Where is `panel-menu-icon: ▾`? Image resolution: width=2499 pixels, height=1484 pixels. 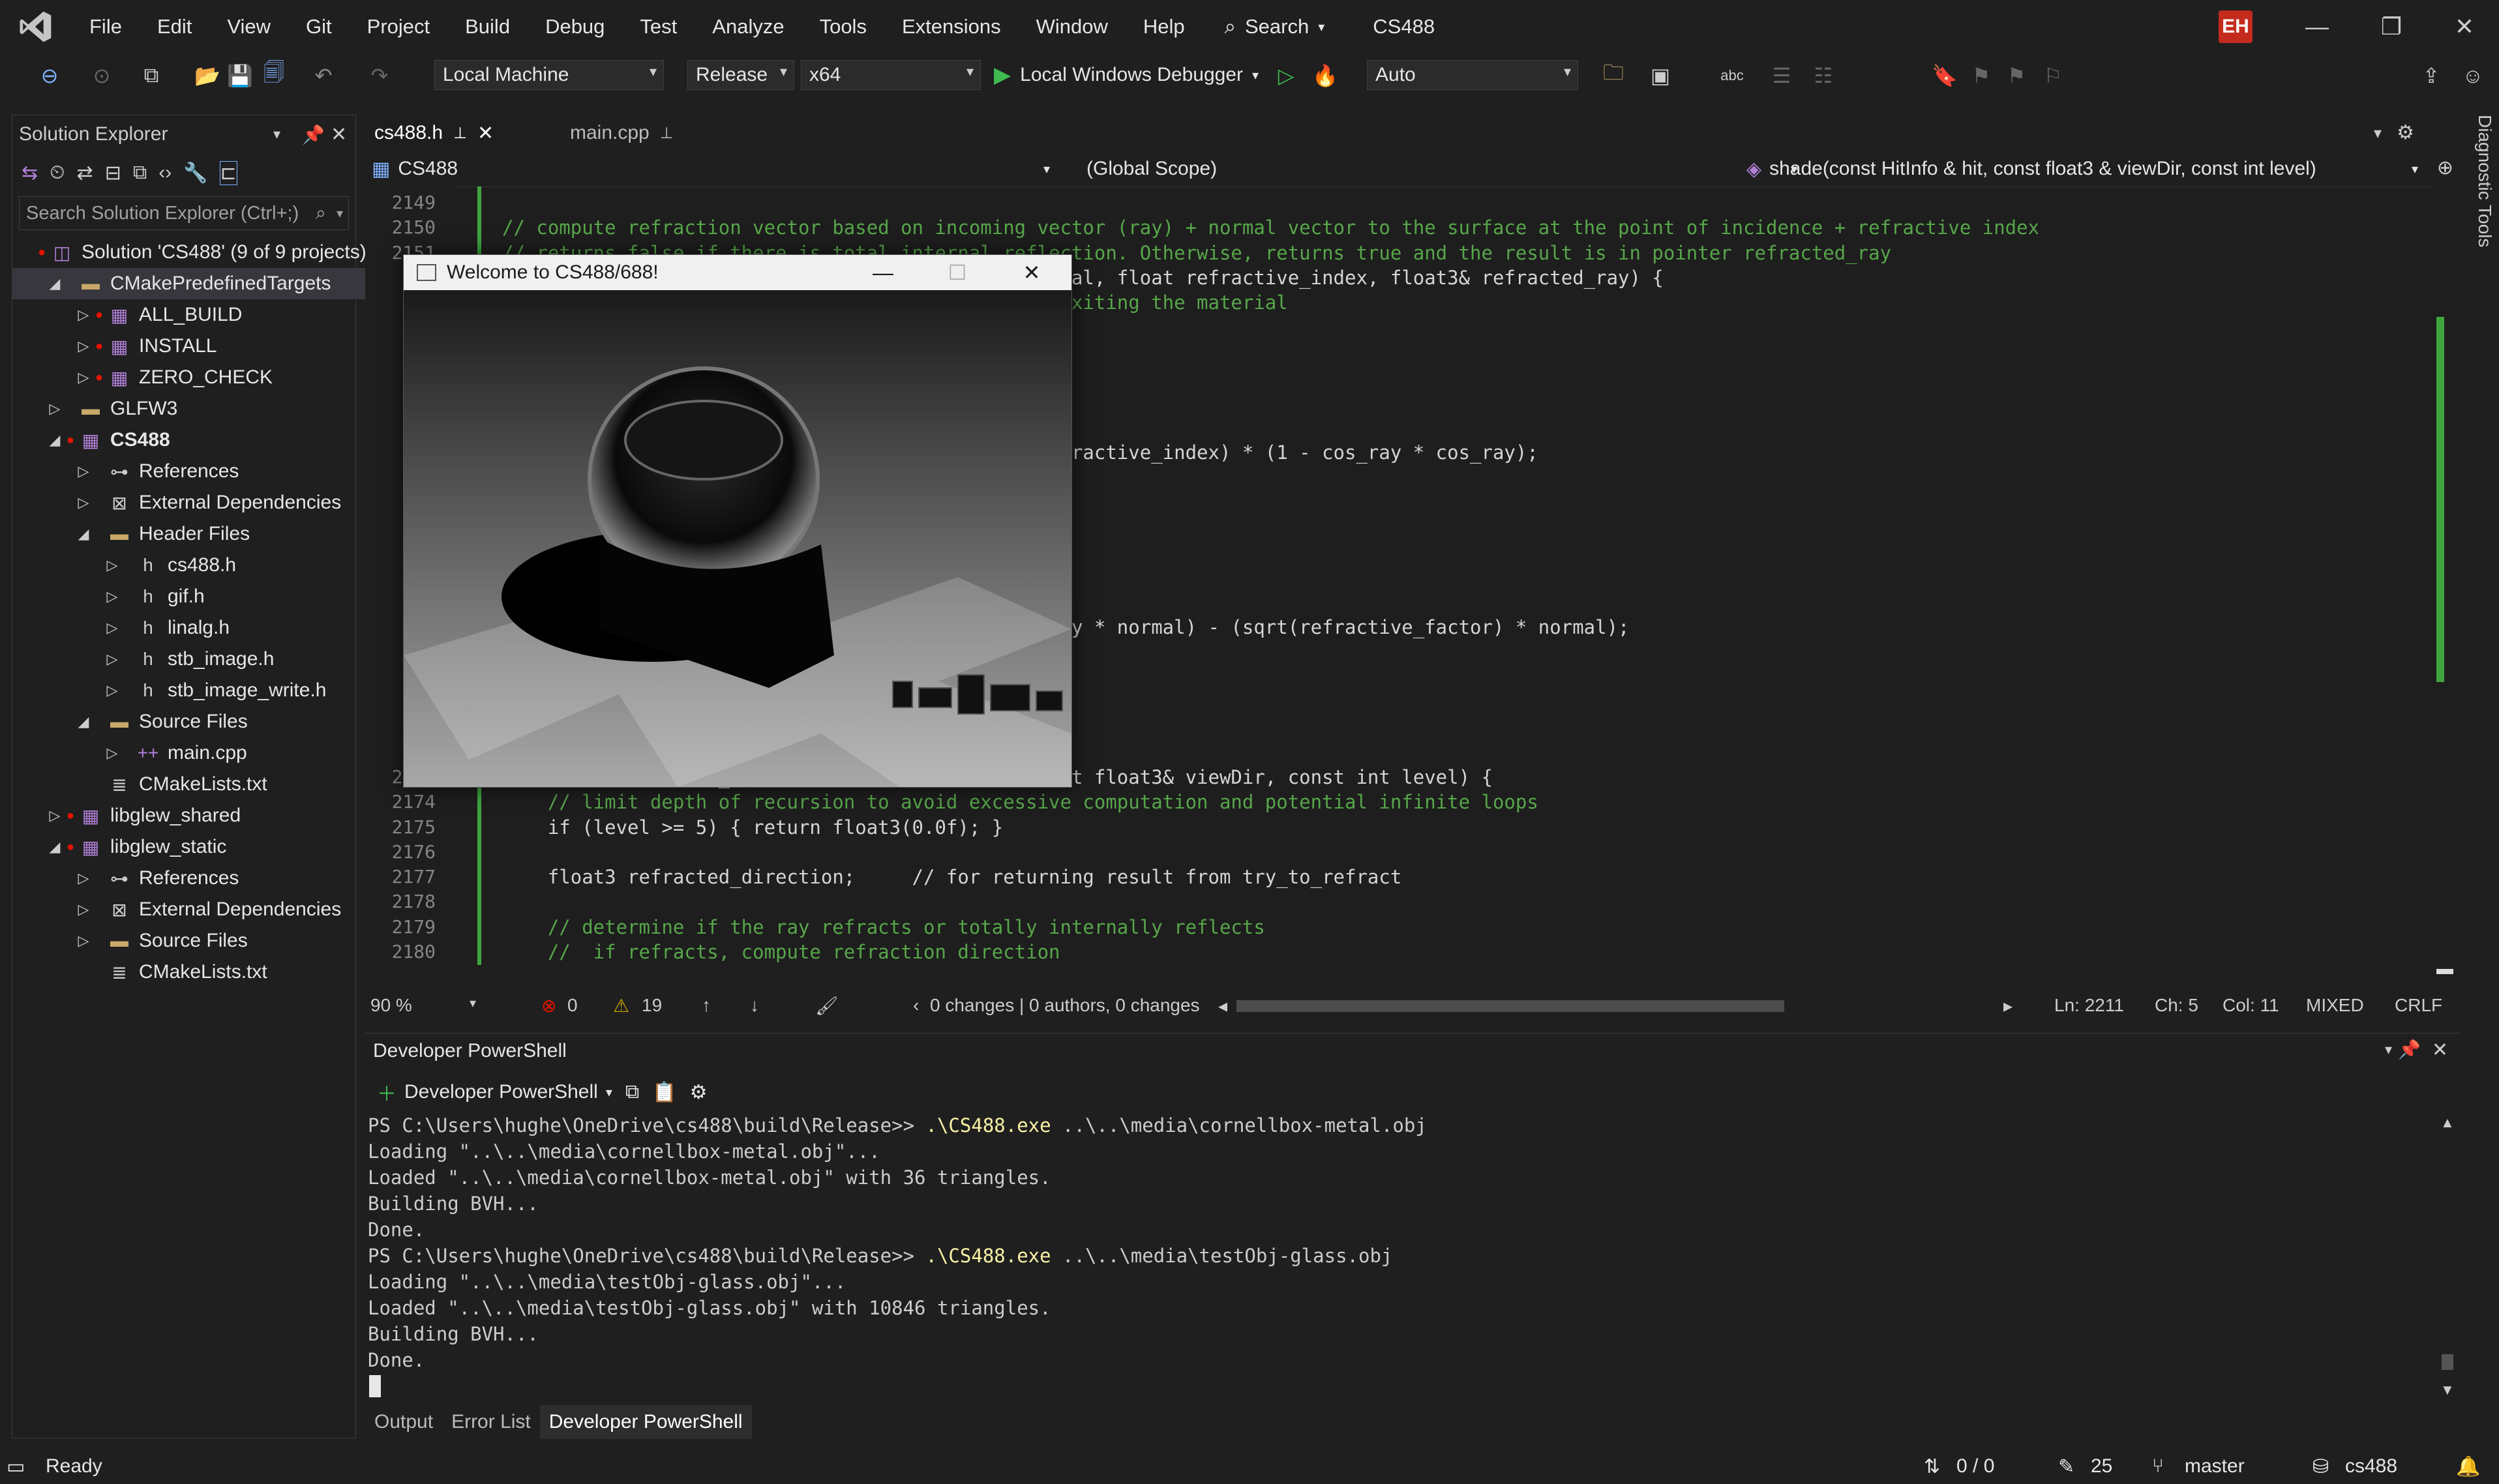 panel-menu-icon: ▾ is located at coordinates (2388, 1049).